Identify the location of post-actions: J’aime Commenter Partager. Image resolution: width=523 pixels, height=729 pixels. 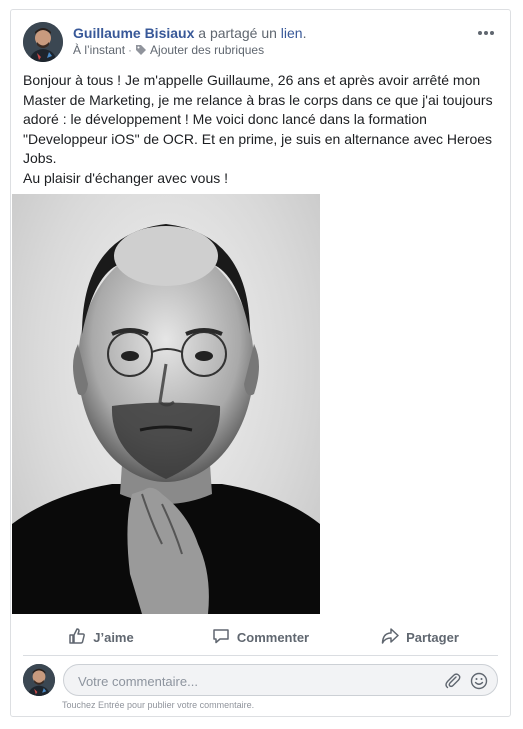
(260, 637).